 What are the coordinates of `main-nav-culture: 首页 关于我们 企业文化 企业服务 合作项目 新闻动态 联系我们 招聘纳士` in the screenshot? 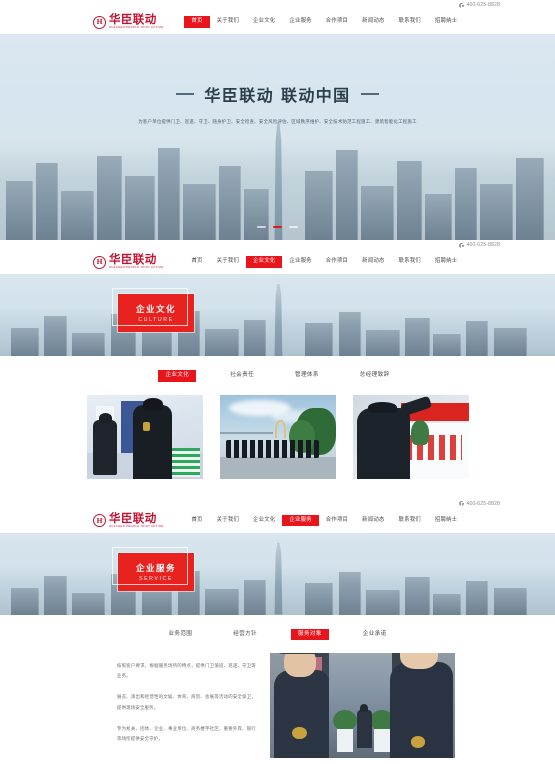 It's located at (324, 262).